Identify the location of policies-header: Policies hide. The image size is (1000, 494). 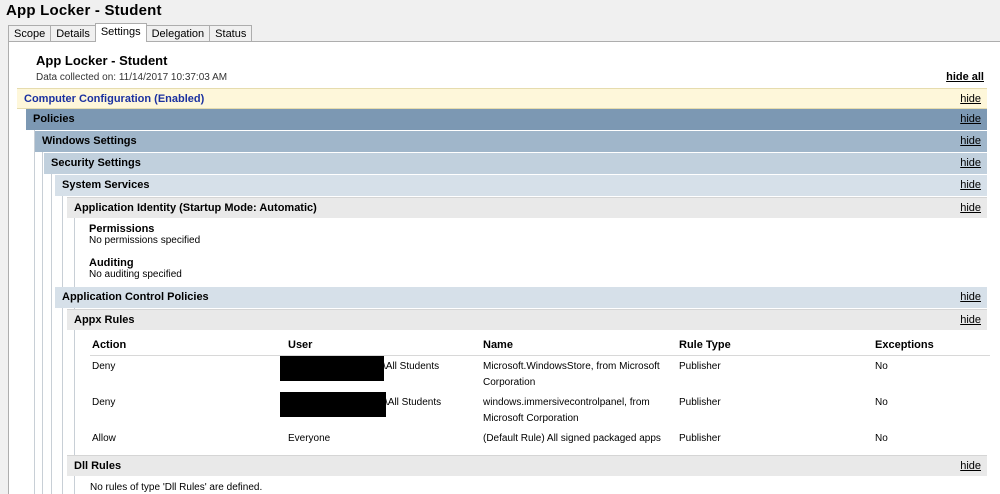
(506, 119).